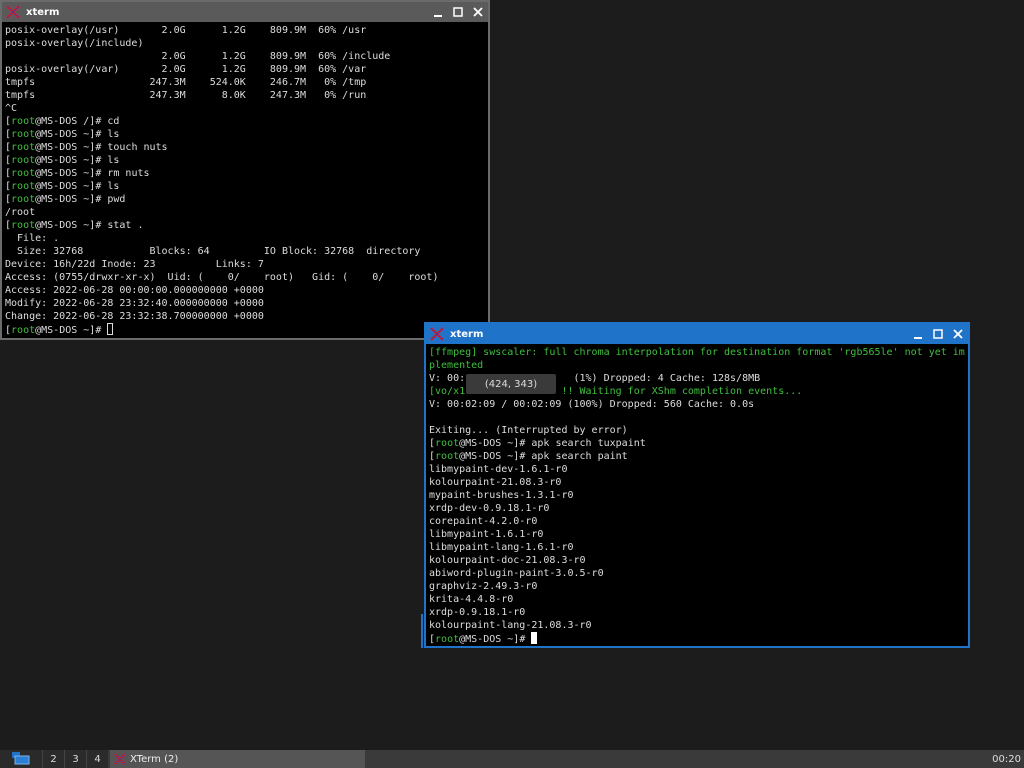  Describe the element at coordinates (489, 508) in the screenshot. I see `terminal-text: xrdp-dev-0.9.18.1-r0` at that location.